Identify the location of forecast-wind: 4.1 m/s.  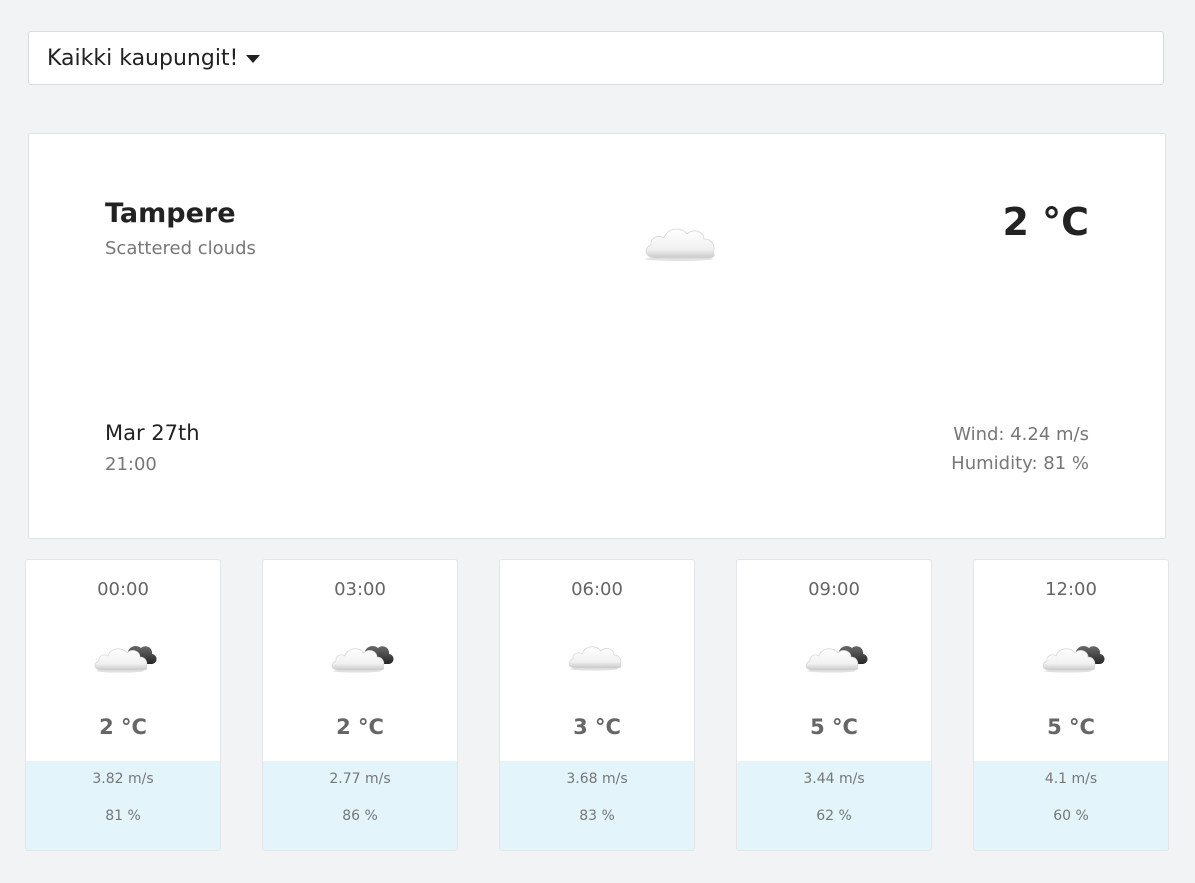
(1071, 779).